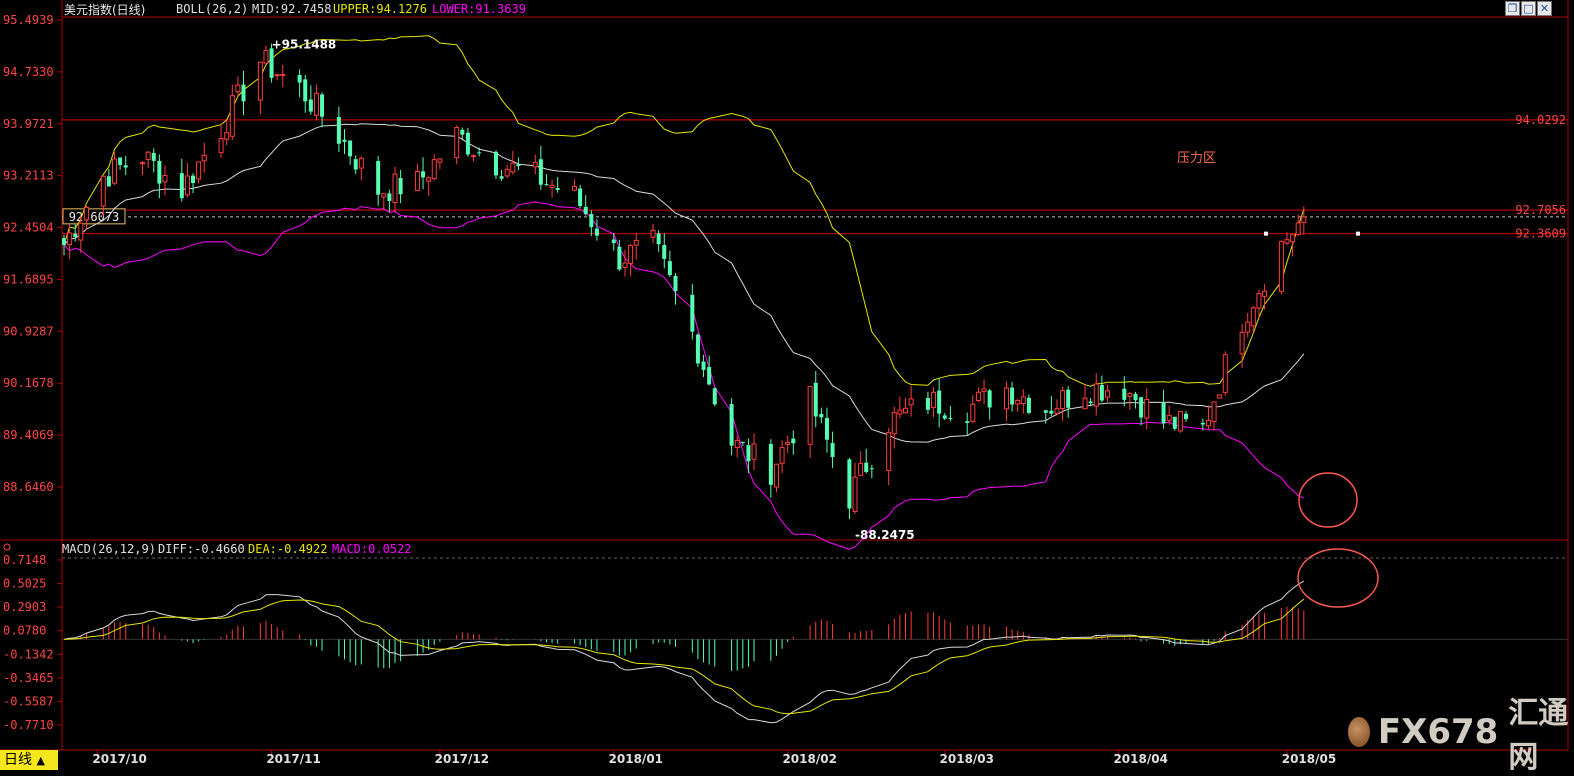 The height and width of the screenshot is (776, 1574). I want to click on date-tick-label: 2018/03, so click(967, 759).